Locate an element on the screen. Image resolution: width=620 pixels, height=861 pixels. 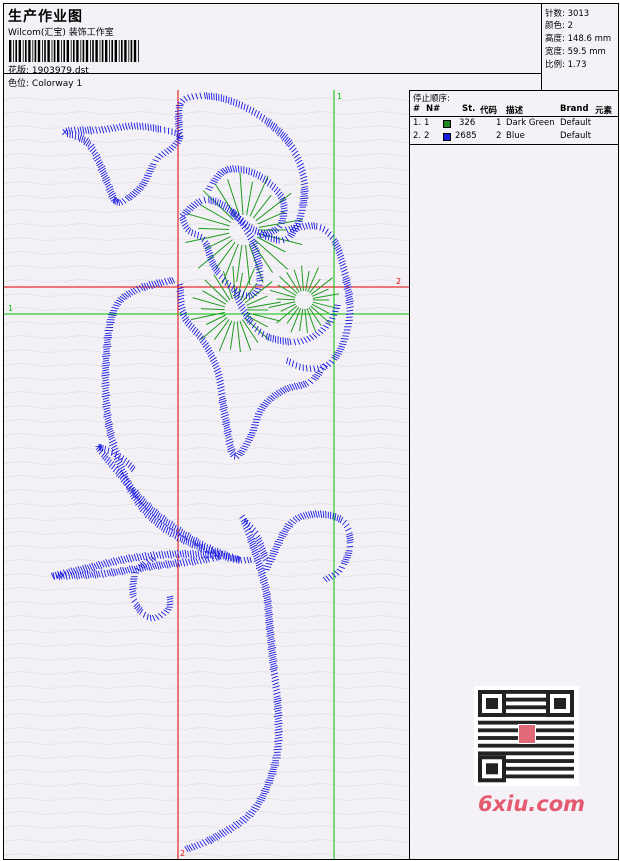
design-label: 花版: is located at coordinates (19, 71).